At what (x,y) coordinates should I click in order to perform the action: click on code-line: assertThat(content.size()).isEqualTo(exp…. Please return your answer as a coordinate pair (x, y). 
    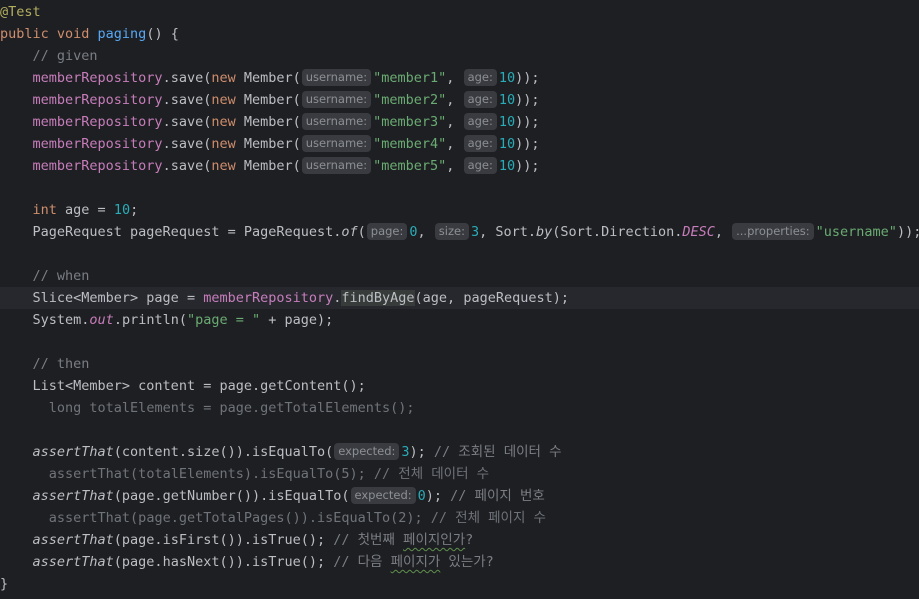
    Looking at the image, I should click on (459, 452).